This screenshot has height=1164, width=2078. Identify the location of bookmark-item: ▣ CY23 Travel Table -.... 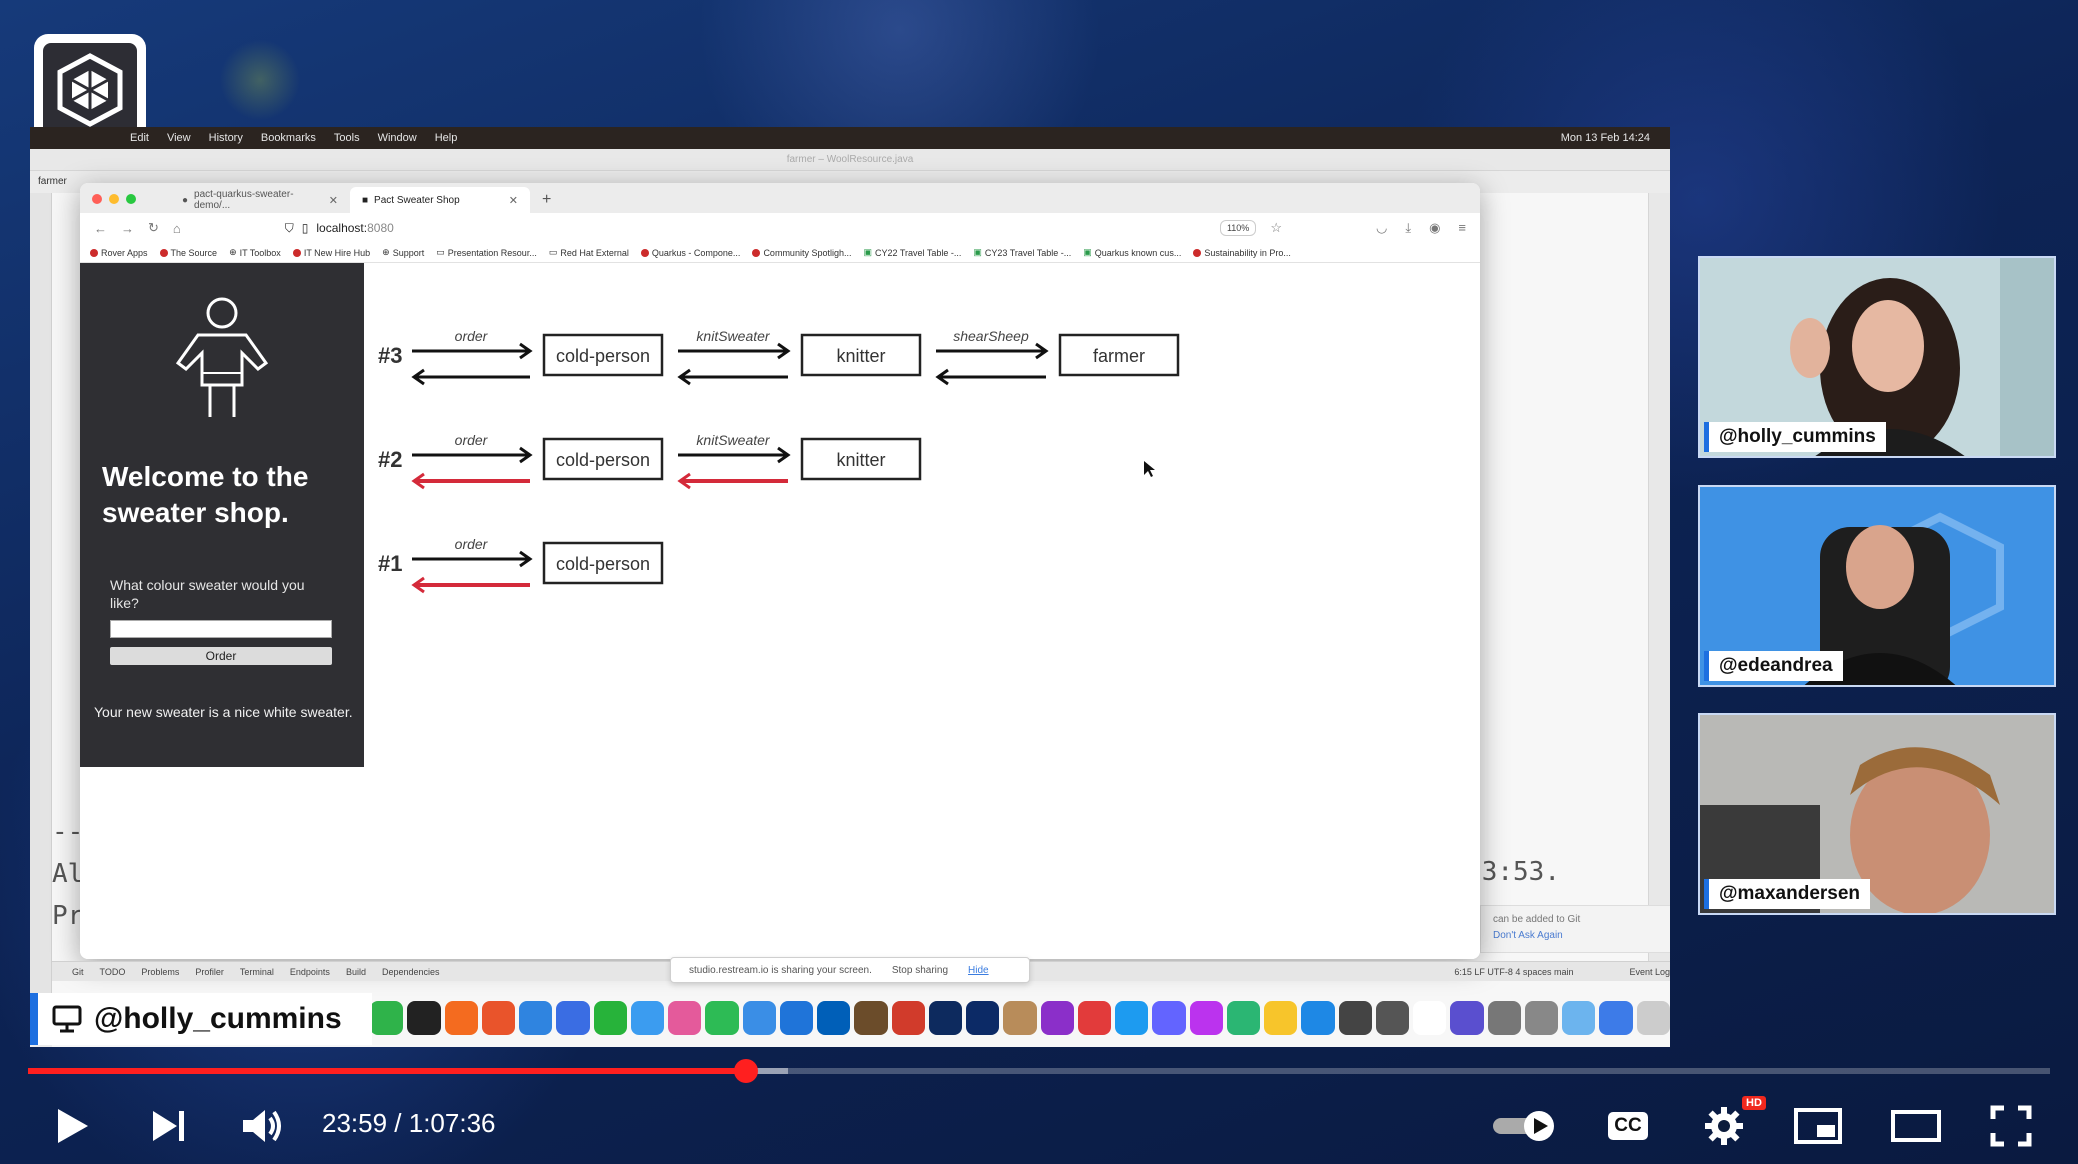
(1022, 252).